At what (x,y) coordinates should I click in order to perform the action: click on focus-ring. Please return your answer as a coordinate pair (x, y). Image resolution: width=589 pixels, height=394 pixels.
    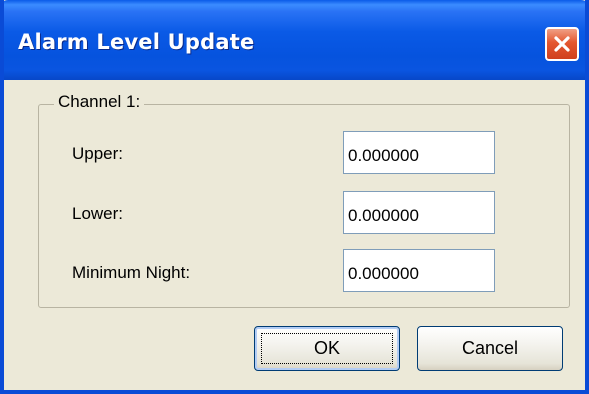
    Looking at the image, I should click on (327, 348).